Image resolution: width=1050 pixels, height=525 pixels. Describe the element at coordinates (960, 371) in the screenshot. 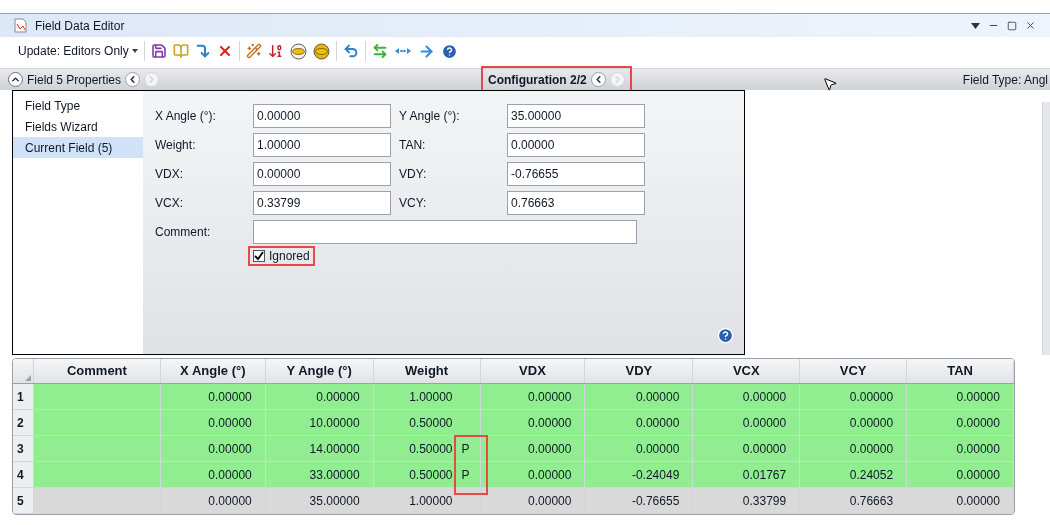

I see `column-header: TAN` at that location.